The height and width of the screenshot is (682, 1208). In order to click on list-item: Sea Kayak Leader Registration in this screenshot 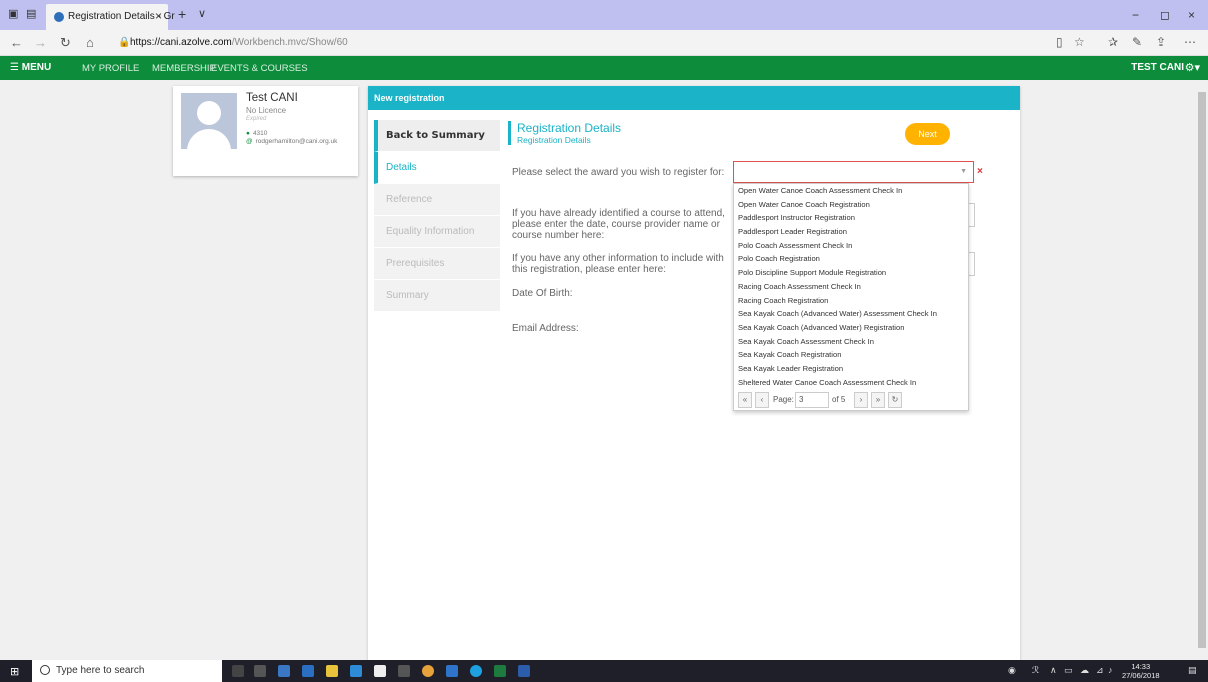, I will do `click(851, 369)`.